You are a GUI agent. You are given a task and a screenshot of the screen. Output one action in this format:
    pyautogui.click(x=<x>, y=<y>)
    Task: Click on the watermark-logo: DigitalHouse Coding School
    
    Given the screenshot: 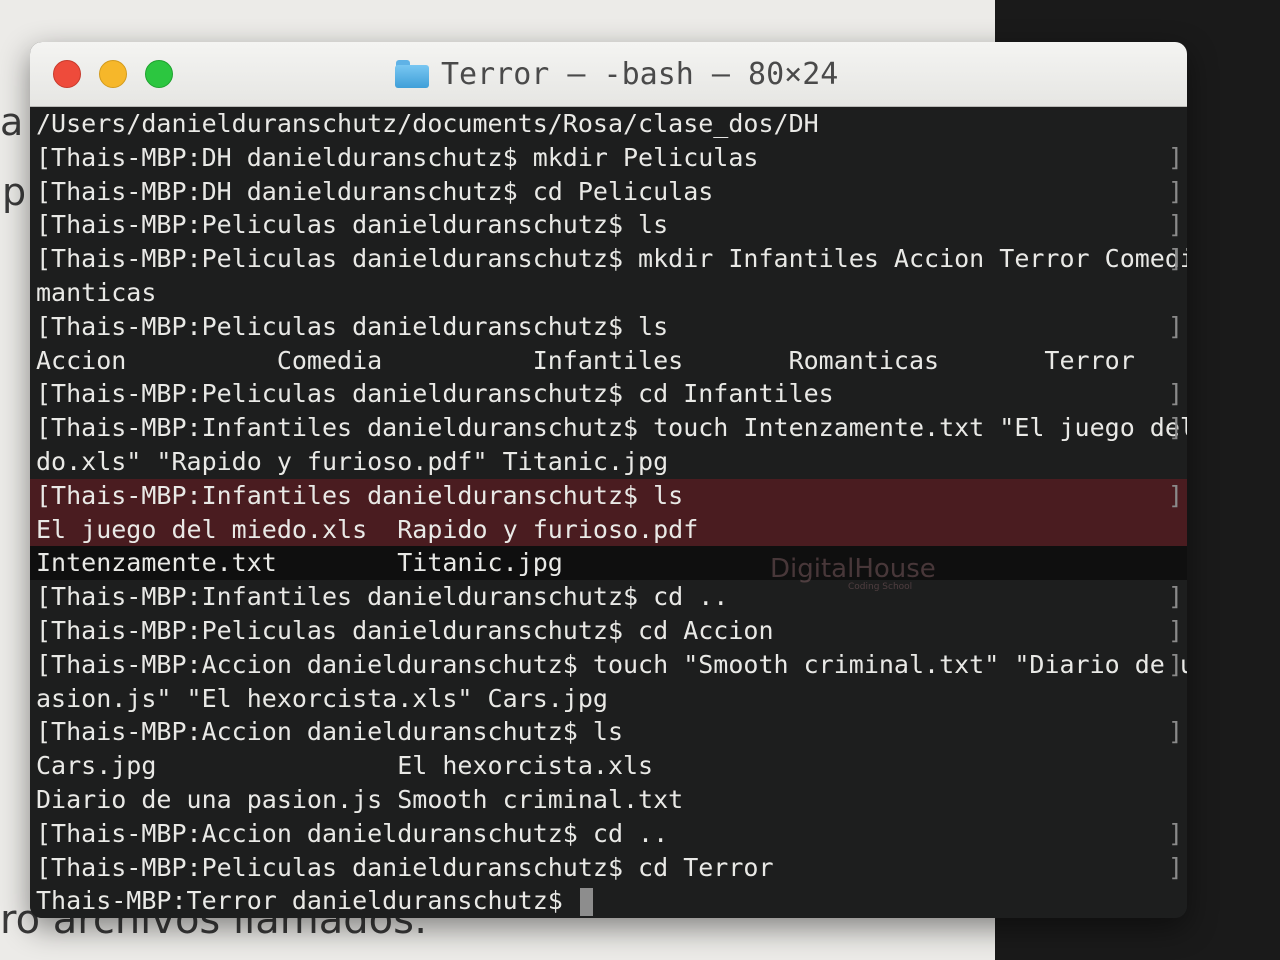 What is the action you would take?
    pyautogui.click(x=853, y=573)
    